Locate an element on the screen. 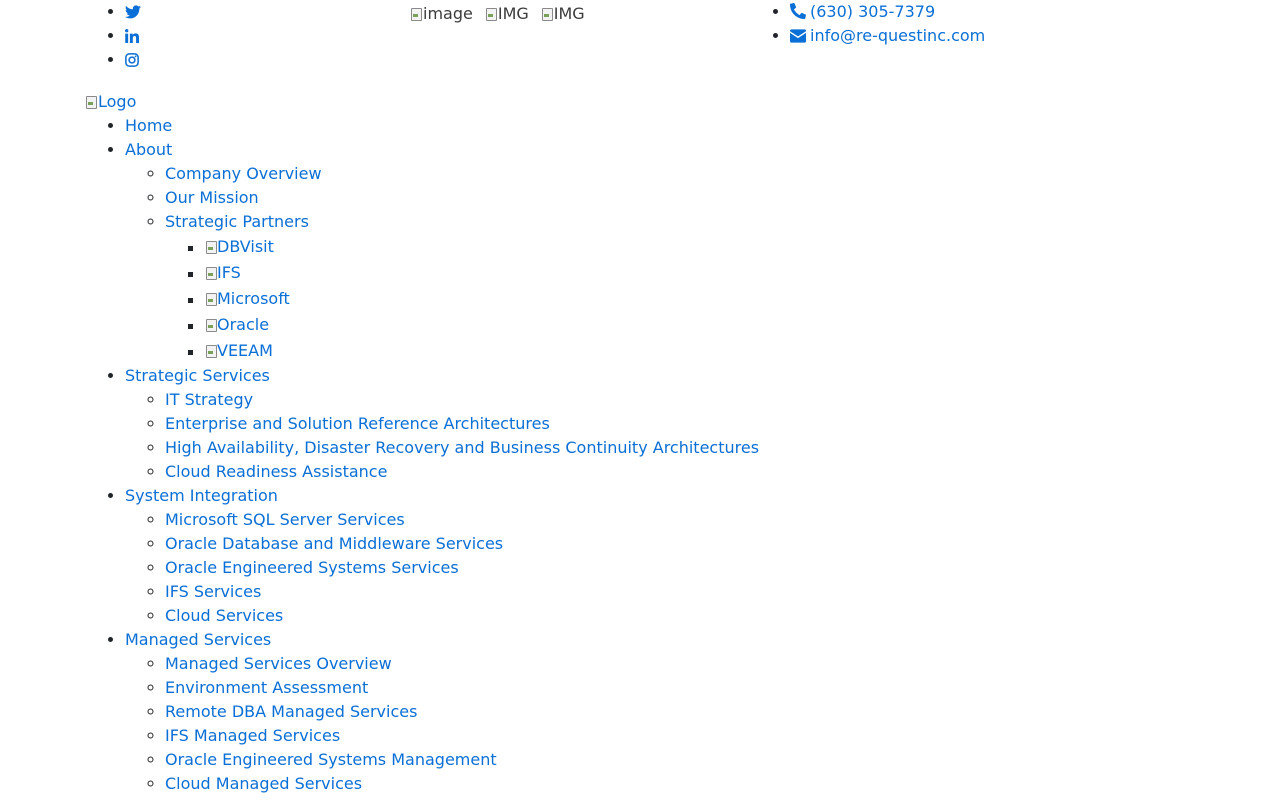  contact-email-item: info@re-questinc.com is located at coordinates (887, 36).